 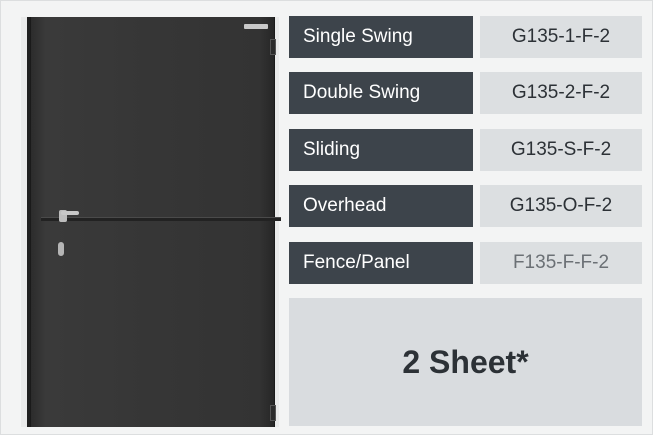 What do you see at coordinates (381, 263) in the screenshot?
I see `type-label: Fence/Panel` at bounding box center [381, 263].